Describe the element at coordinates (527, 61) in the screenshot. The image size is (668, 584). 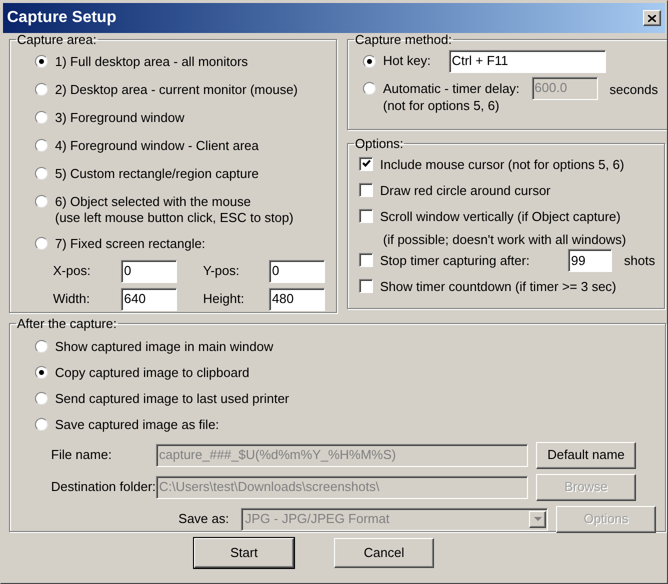
I see `input-field: Ctrl + F11` at that location.